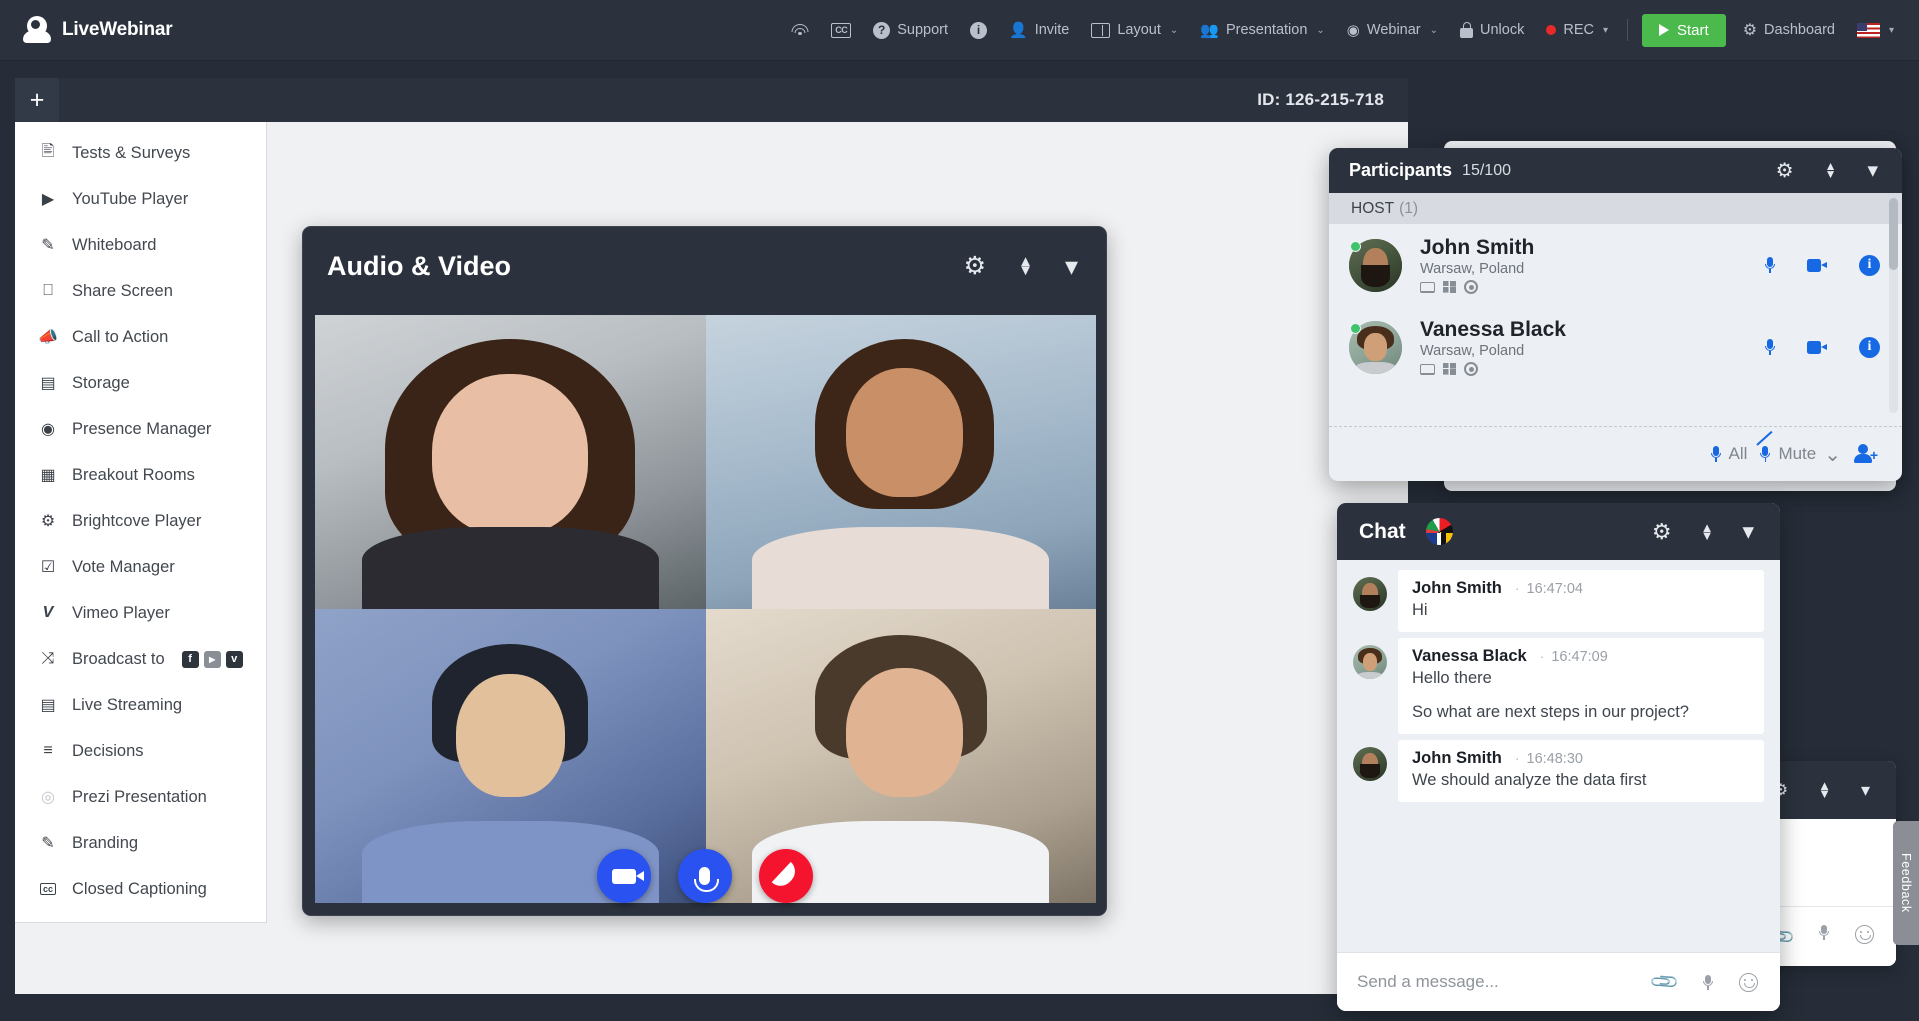  What do you see at coordinates (140, 291) in the screenshot?
I see `sidebar-item-share-screen: ⎕ Share Screen` at bounding box center [140, 291].